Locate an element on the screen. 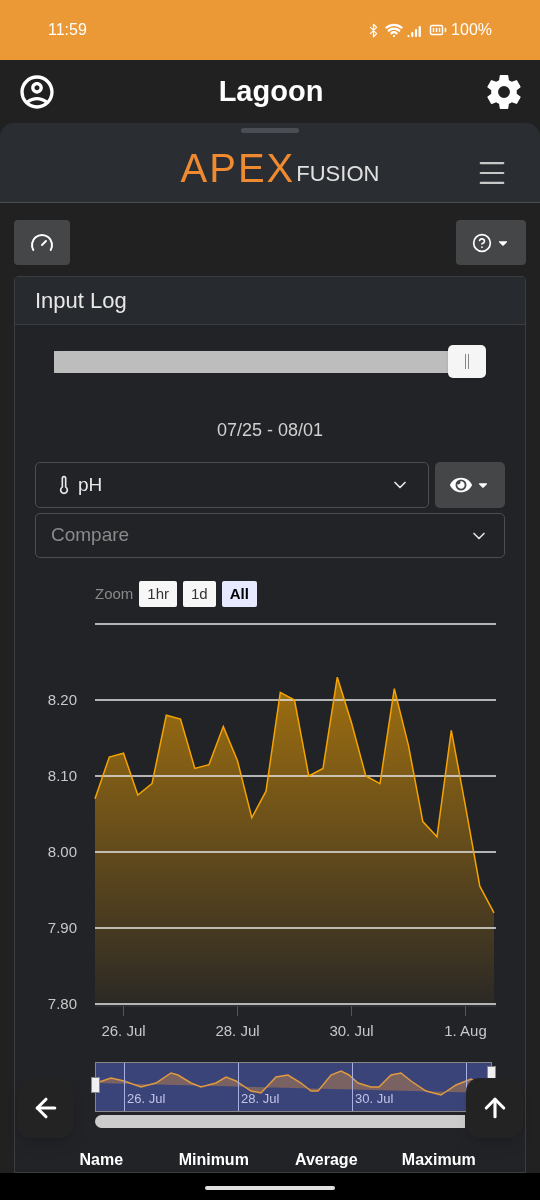  column-header: Maximum is located at coordinates (438, 1160).